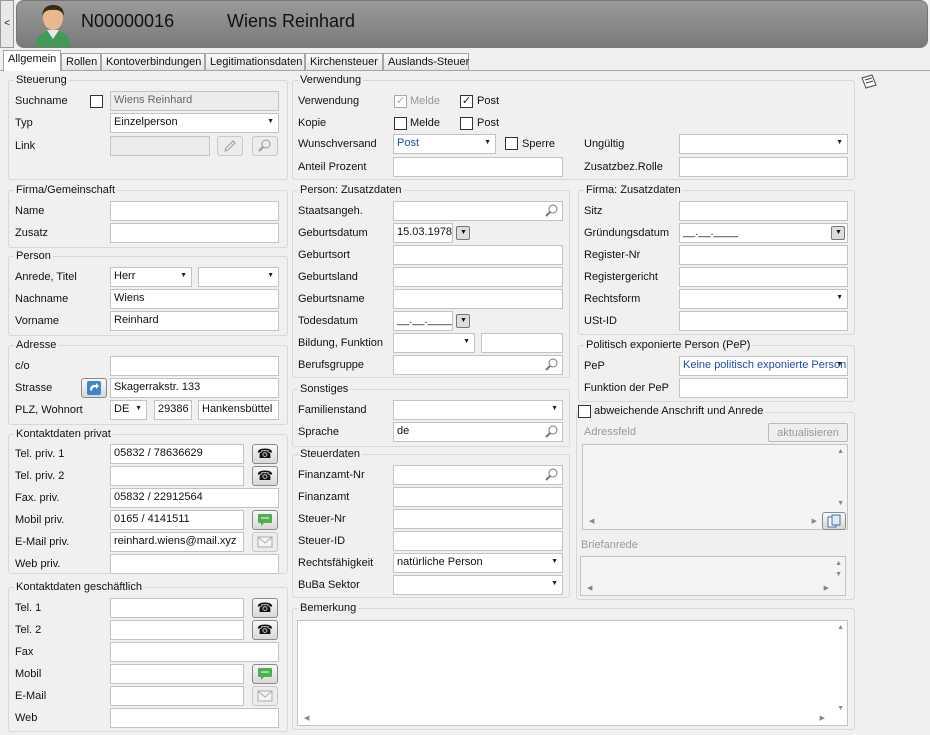 The width and height of the screenshot is (930, 735). I want to click on finanzamt-field, so click(478, 497).